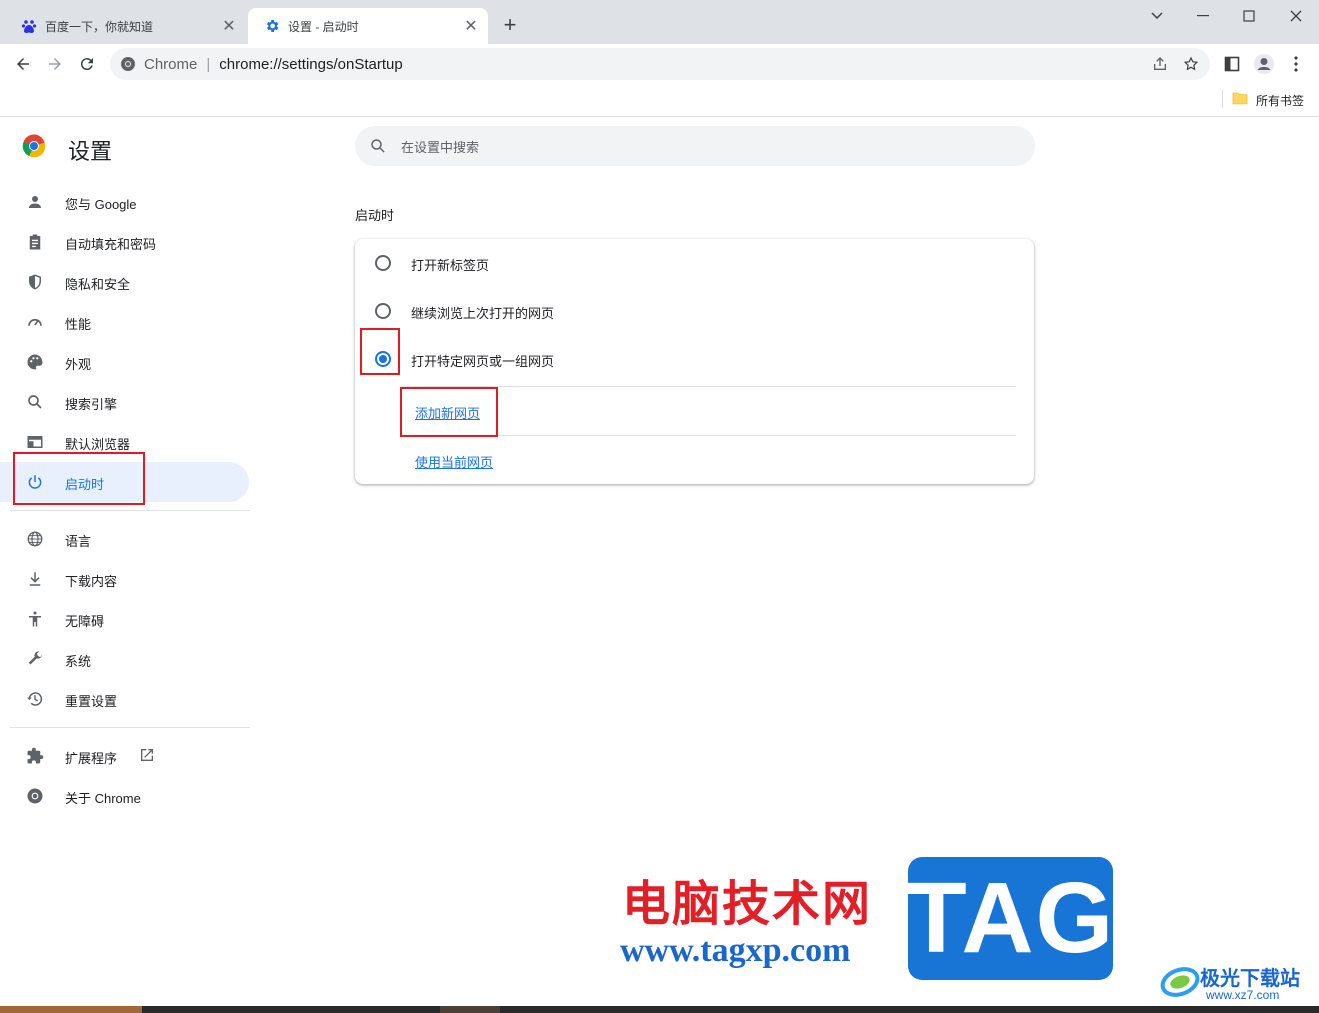 Image resolution: width=1319 pixels, height=1013 pixels. What do you see at coordinates (79, 478) in the screenshot?
I see `highlight-box-startup` at bounding box center [79, 478].